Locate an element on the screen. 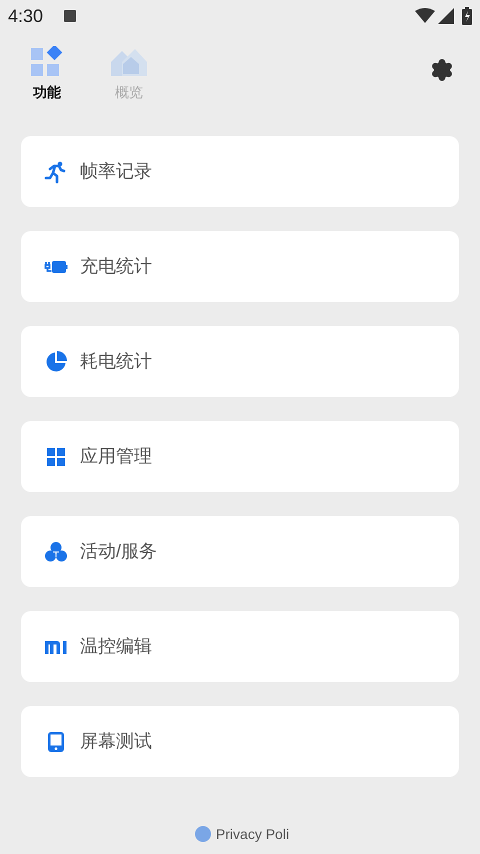 This screenshot has width=480, height=854. battery-icon is located at coordinates (467, 16).